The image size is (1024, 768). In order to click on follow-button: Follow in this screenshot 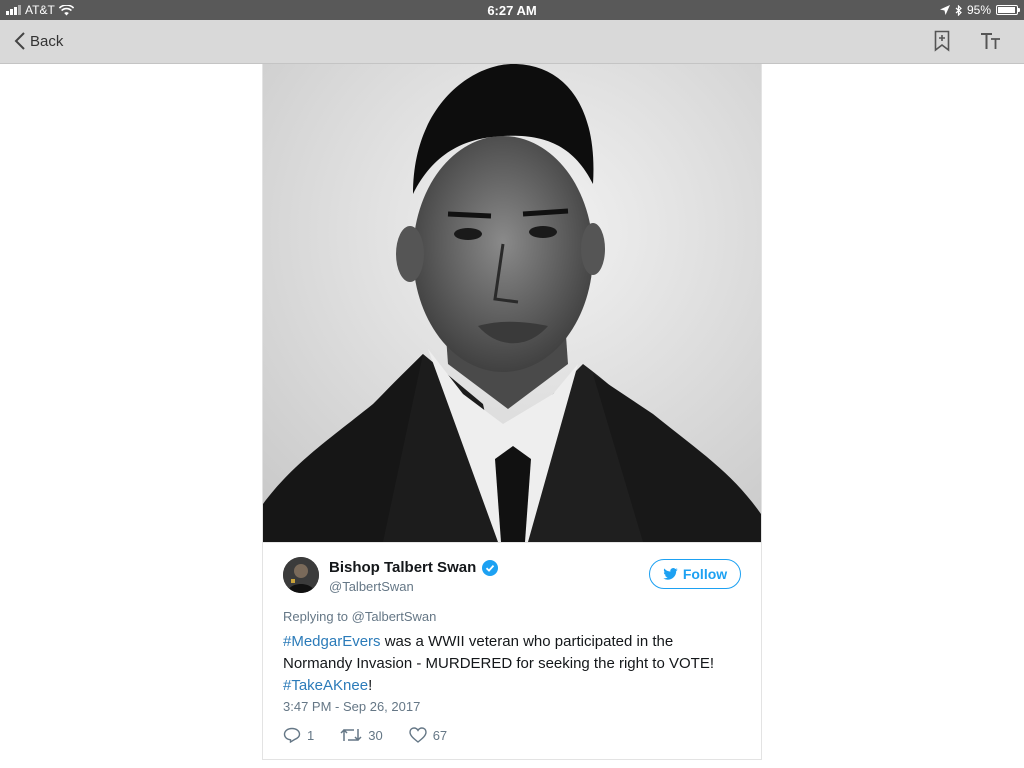, I will do `click(695, 574)`.